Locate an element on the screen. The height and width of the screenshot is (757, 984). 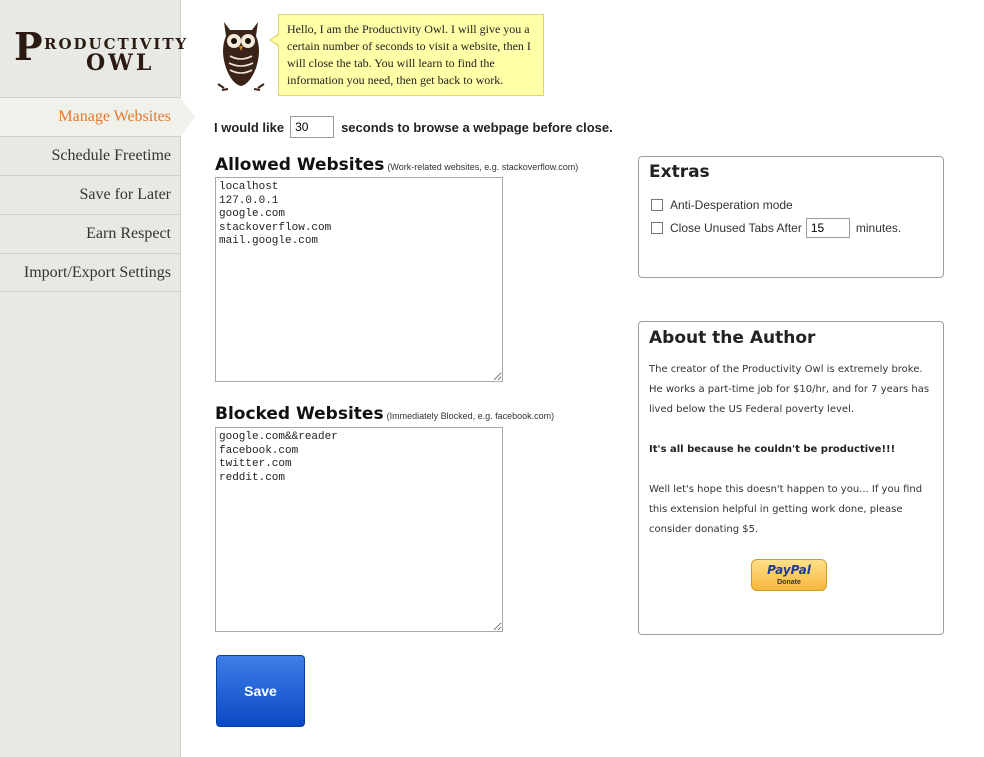
anti-desperation-row: Anti-Desperation mode is located at coordinates (722, 205).